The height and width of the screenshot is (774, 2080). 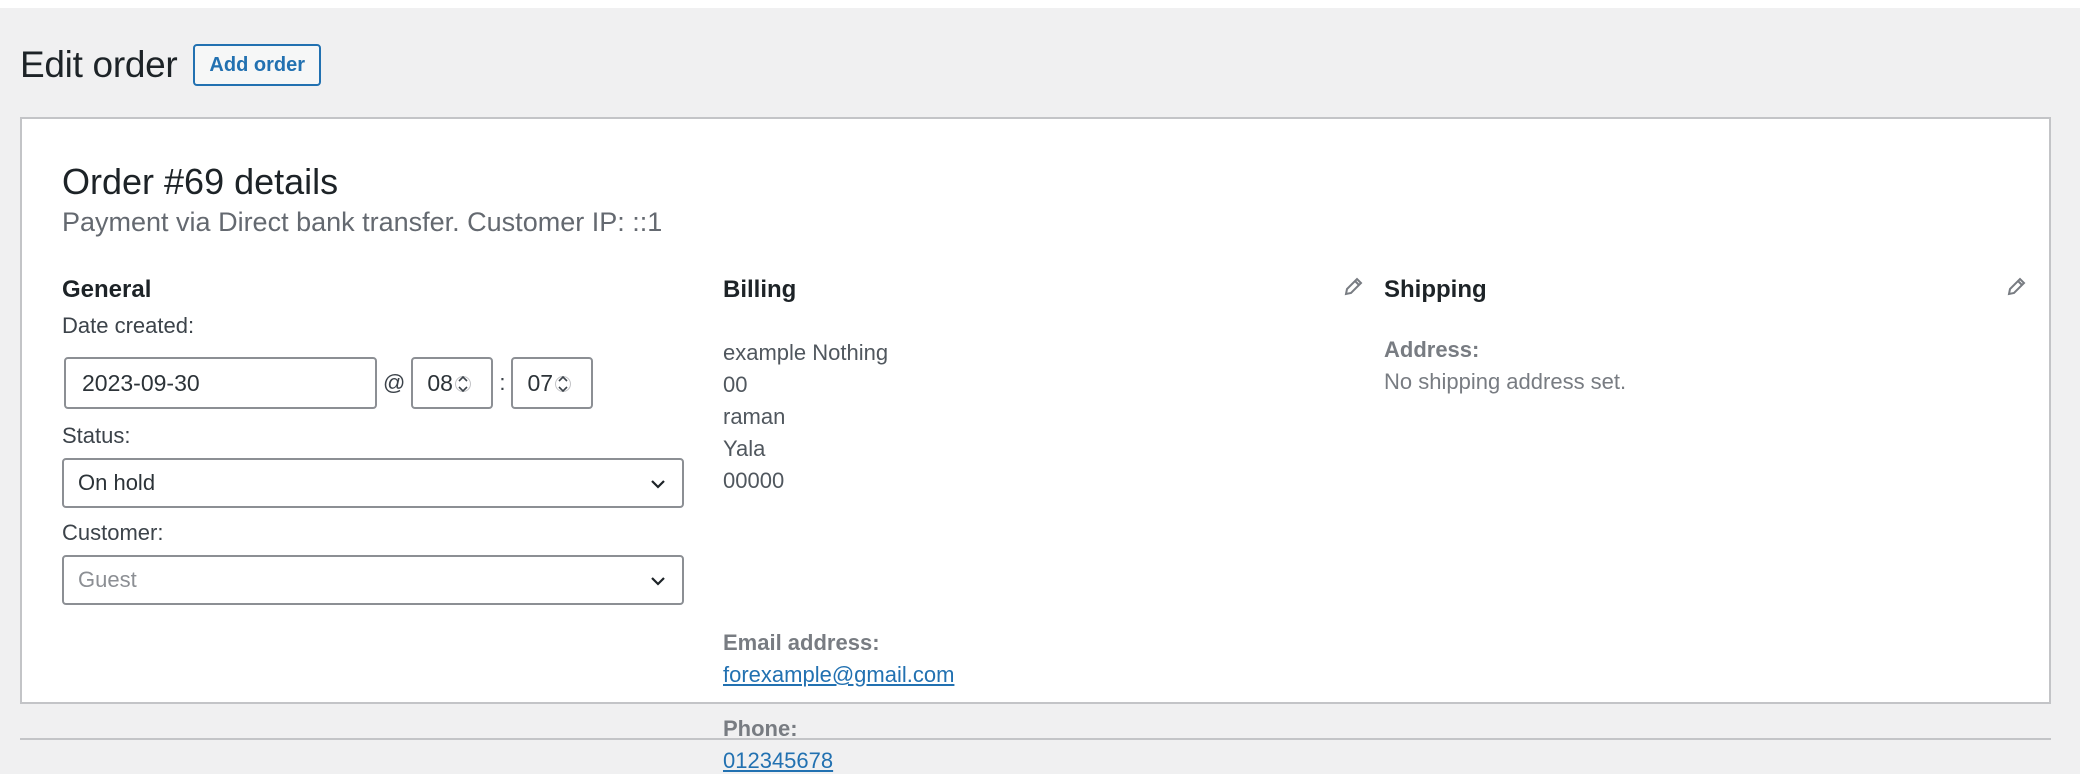 What do you see at coordinates (373, 580) in the screenshot?
I see `customer-select: Guest` at bounding box center [373, 580].